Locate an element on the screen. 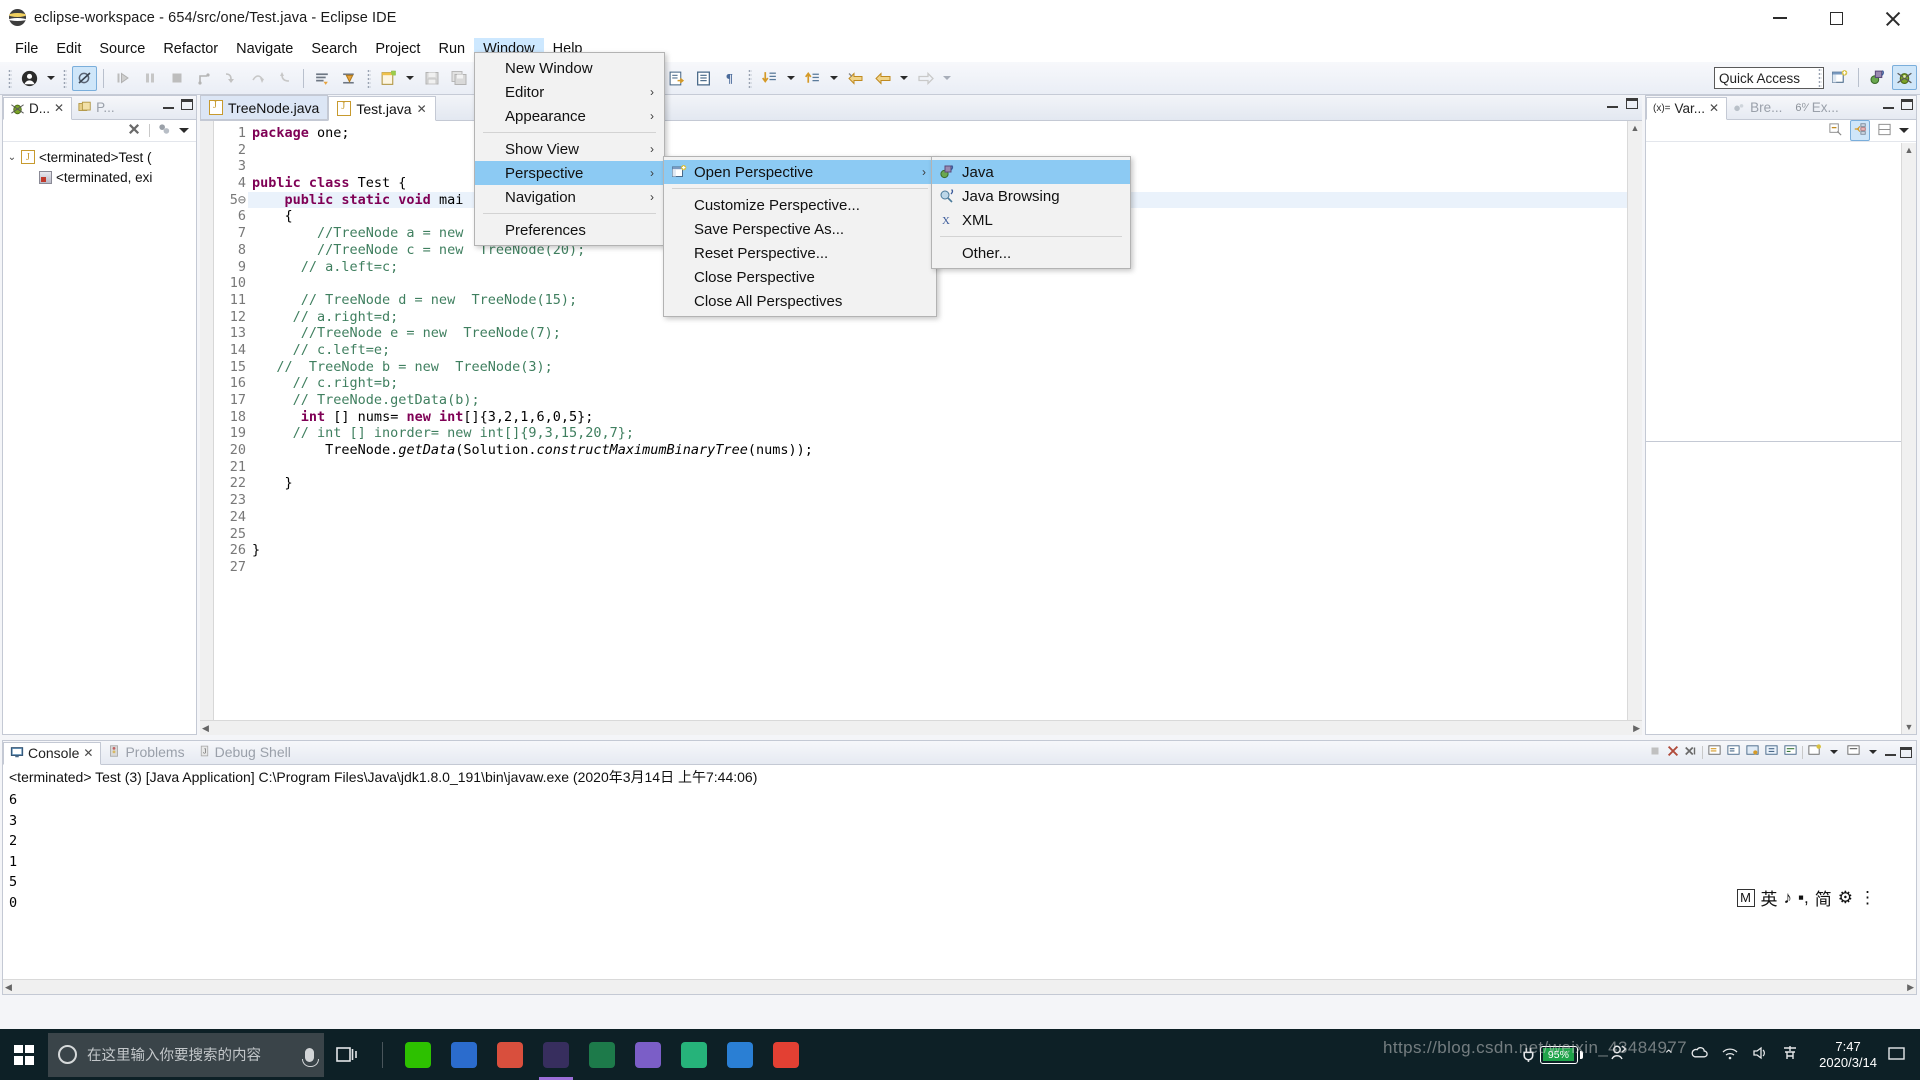  code-line: // a.right=d; is located at coordinates (938, 317).